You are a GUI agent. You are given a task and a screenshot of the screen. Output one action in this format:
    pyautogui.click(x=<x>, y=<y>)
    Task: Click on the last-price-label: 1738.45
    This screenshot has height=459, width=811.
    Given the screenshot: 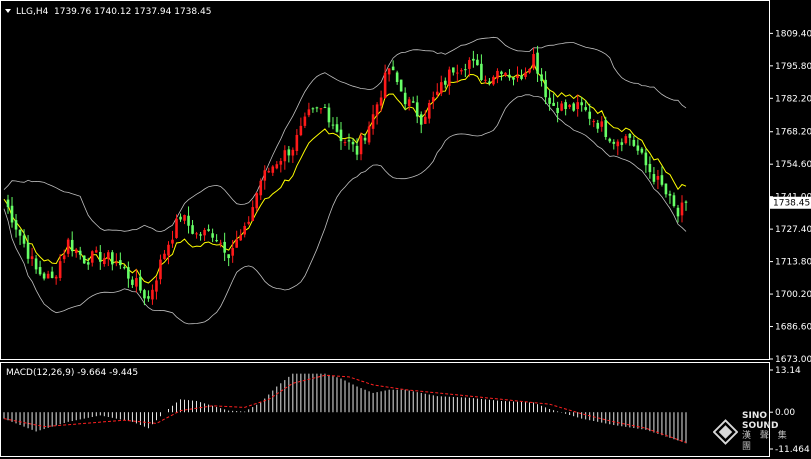 What is the action you would take?
    pyautogui.click(x=791, y=204)
    